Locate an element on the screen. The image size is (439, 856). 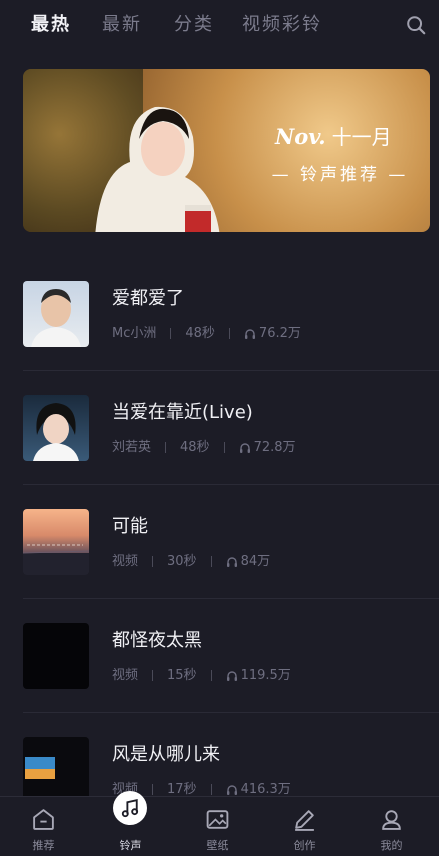
song-title: 可能 is located at coordinates (130, 526).